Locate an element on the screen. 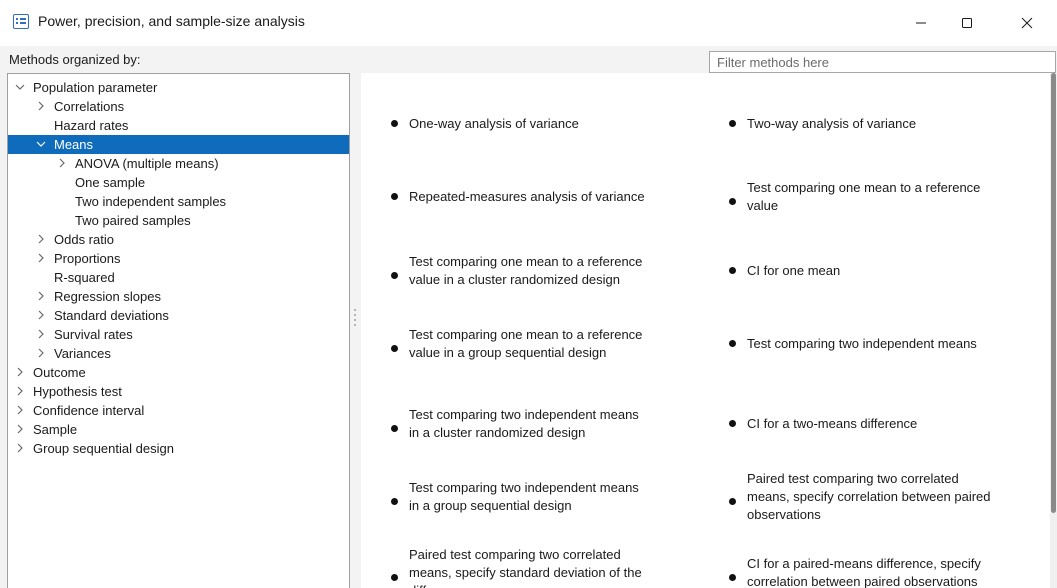 The height and width of the screenshot is (588, 1057). close-icon is located at coordinates (1027, 23).